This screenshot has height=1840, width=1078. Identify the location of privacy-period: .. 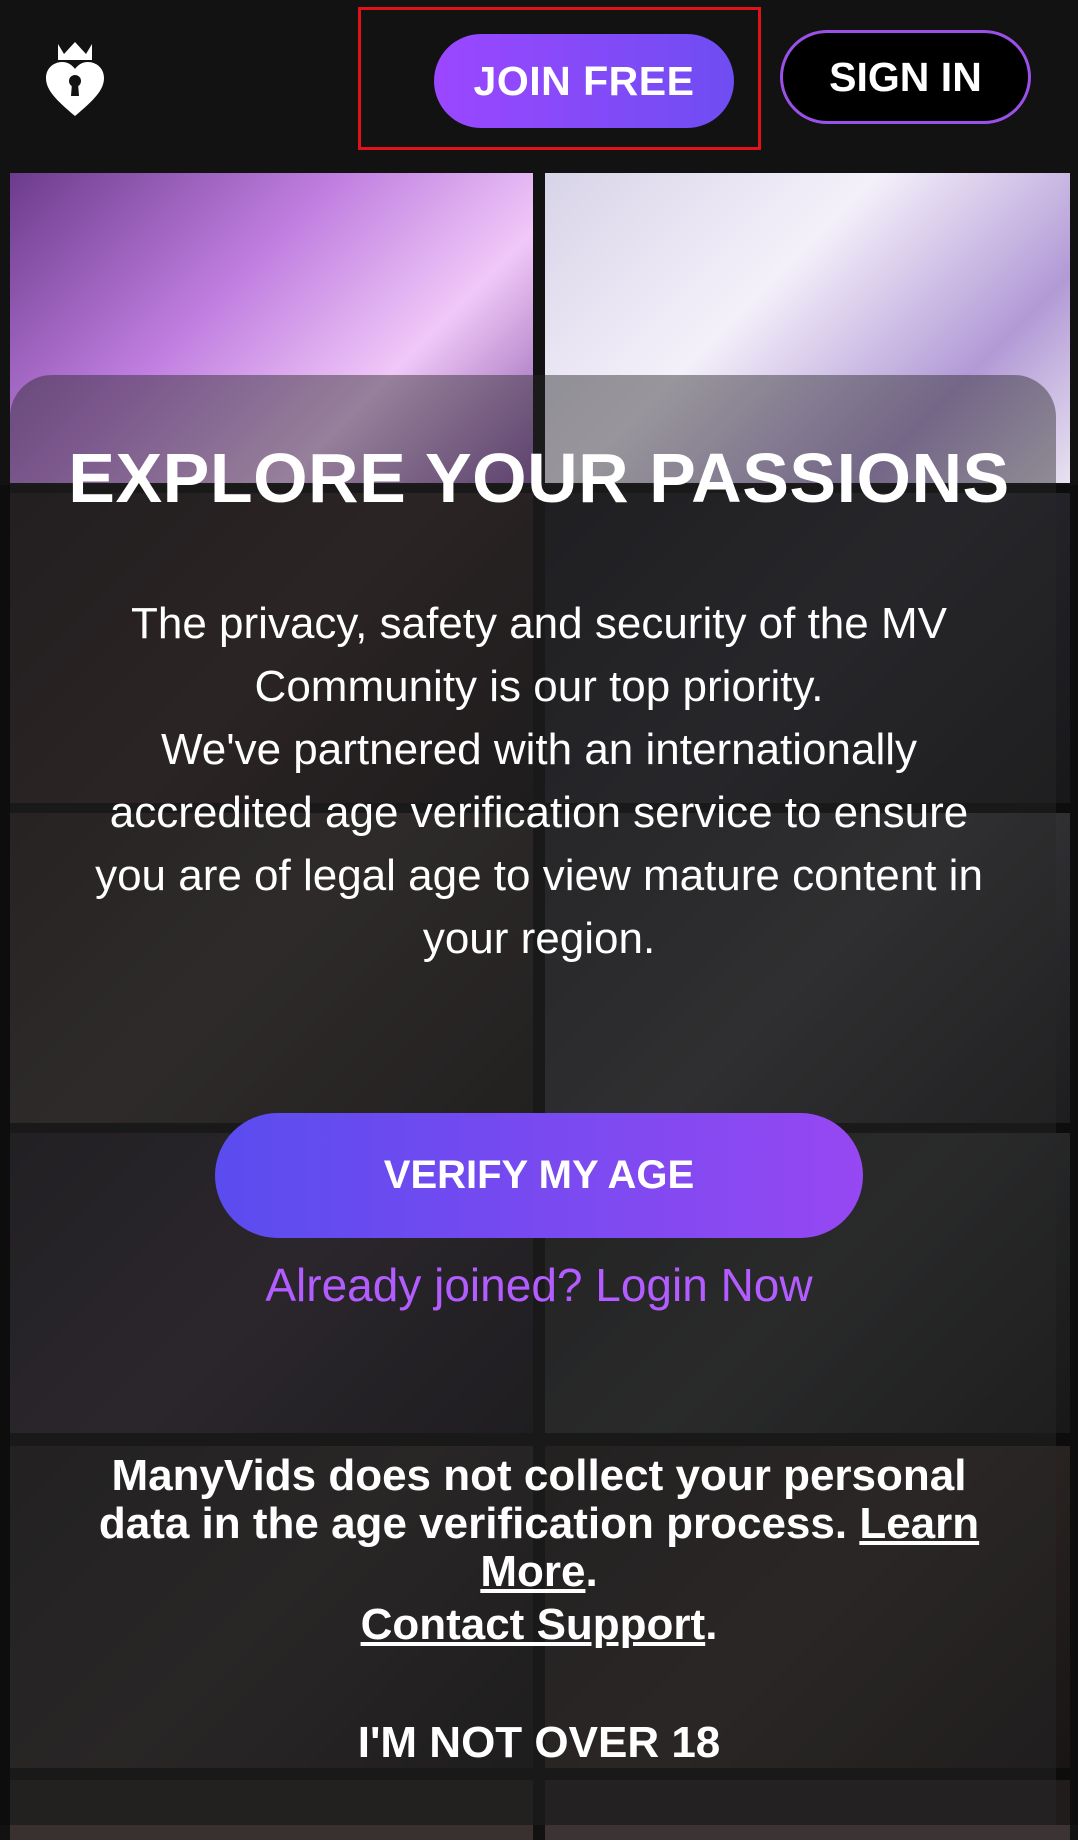
(591, 1571).